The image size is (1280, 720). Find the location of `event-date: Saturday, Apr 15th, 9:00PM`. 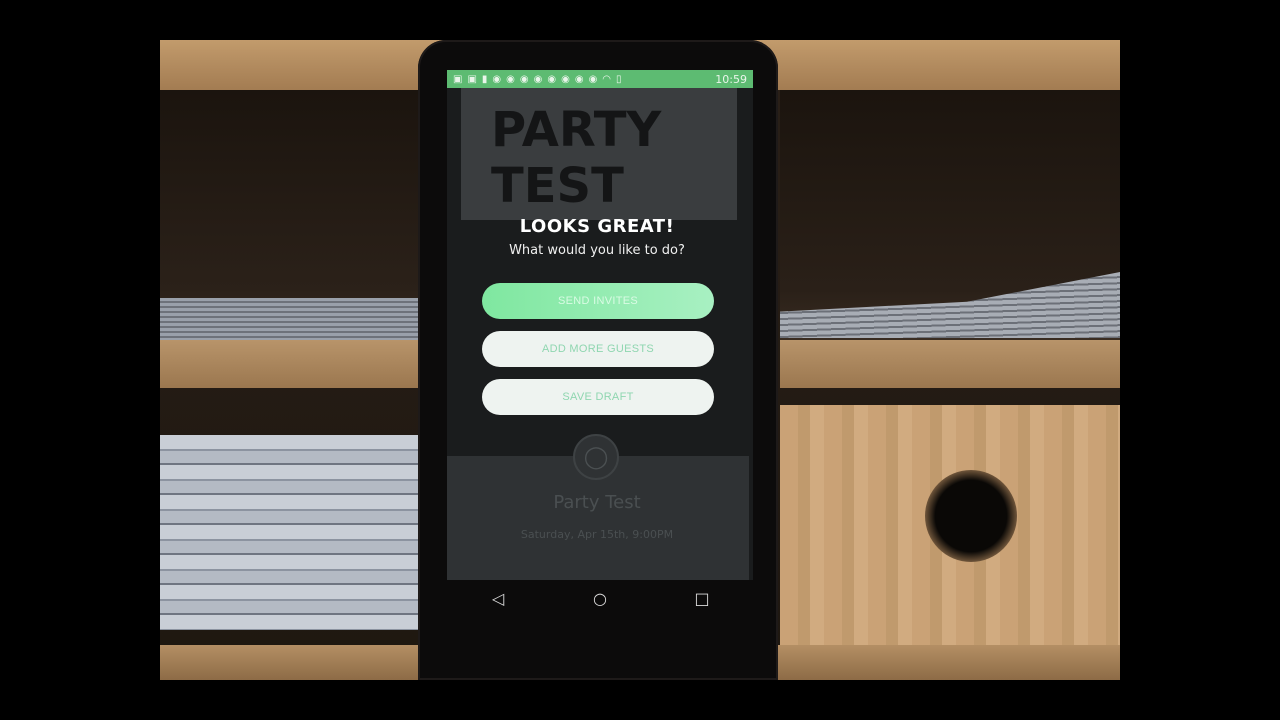

event-date: Saturday, Apr 15th, 9:00PM is located at coordinates (597, 534).